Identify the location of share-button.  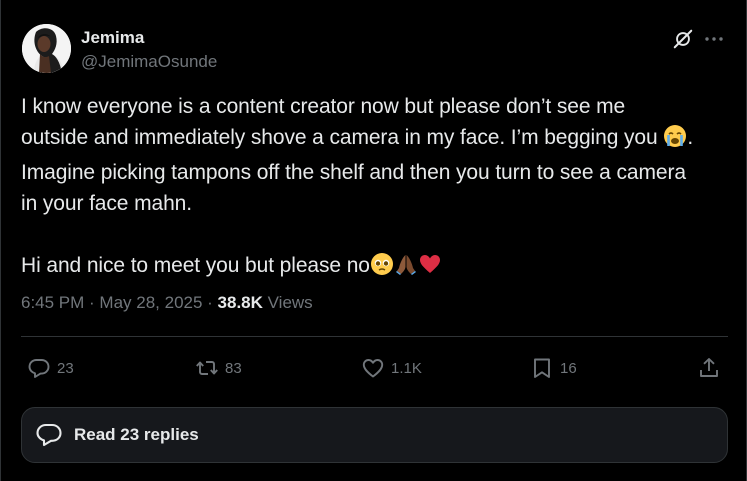
(709, 368).